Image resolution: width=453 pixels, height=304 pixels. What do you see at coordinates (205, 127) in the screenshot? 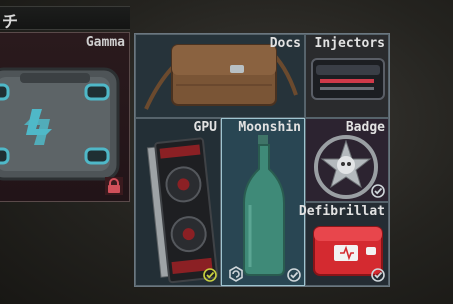
I see `gpu-label: GPU` at bounding box center [205, 127].